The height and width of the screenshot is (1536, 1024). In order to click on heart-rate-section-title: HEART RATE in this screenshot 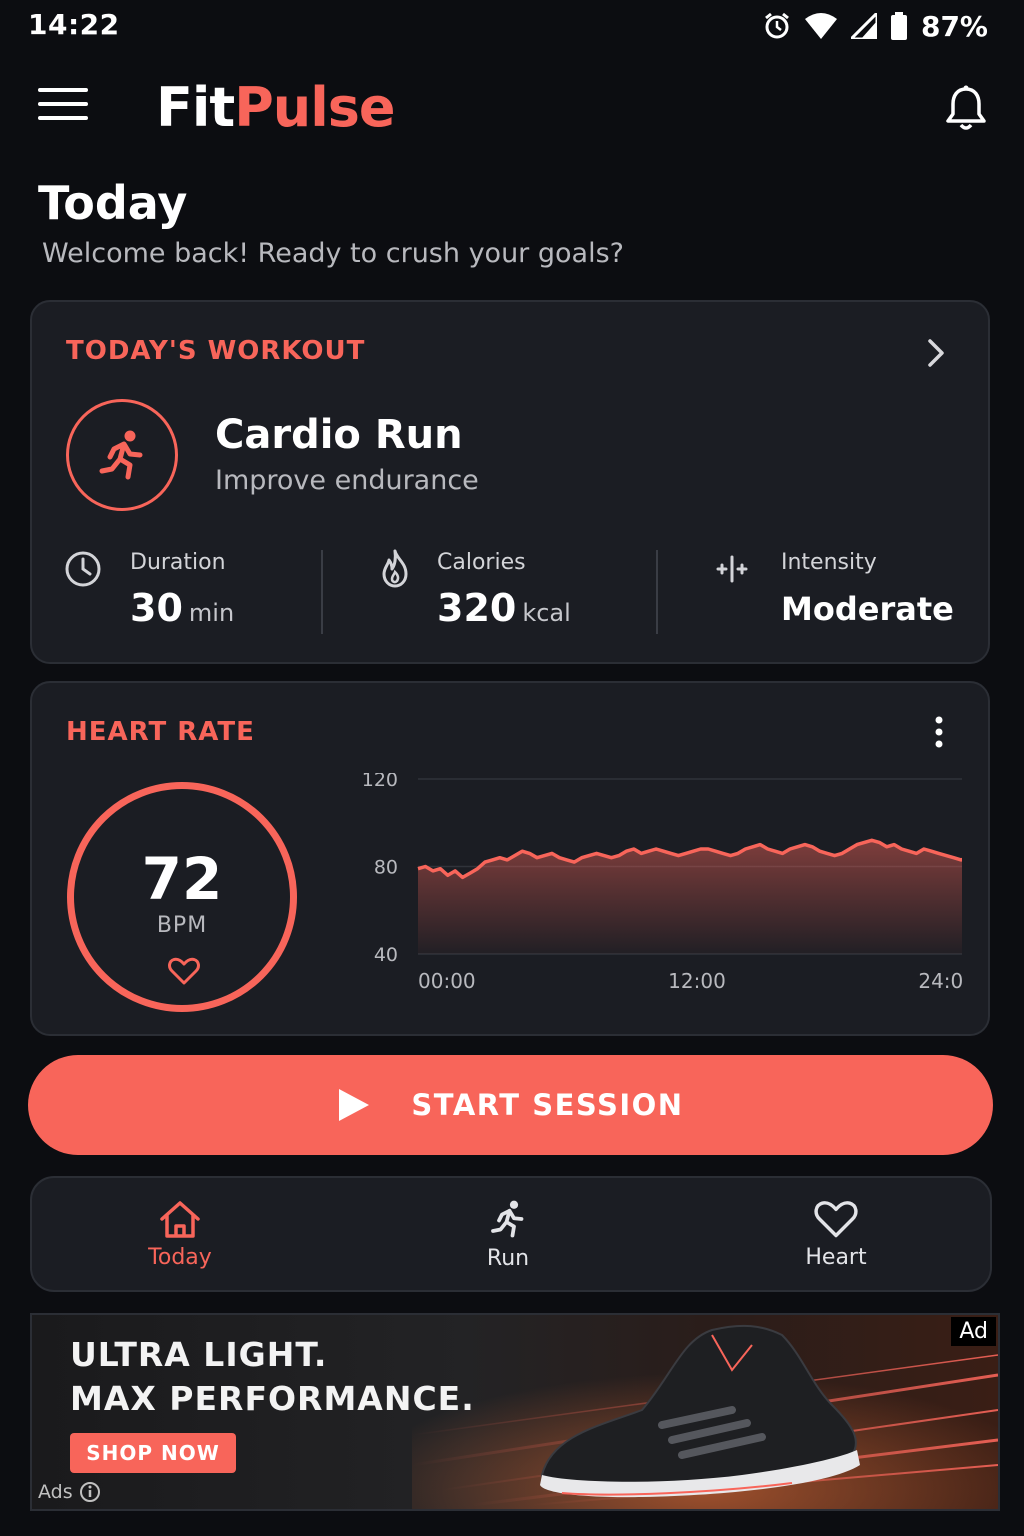, I will do `click(160, 732)`.